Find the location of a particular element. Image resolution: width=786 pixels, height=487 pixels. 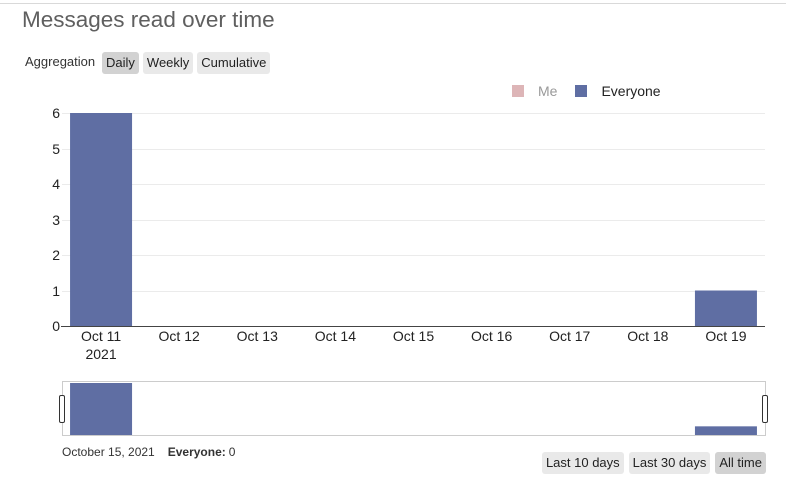

legend-swatch-everyone is located at coordinates (581, 91).